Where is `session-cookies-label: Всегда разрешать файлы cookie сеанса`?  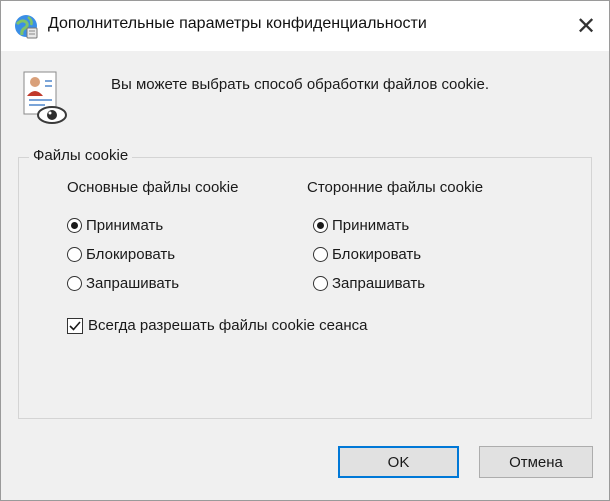
session-cookies-label: Всегда разрешать файлы cookie сеанса is located at coordinates (228, 325).